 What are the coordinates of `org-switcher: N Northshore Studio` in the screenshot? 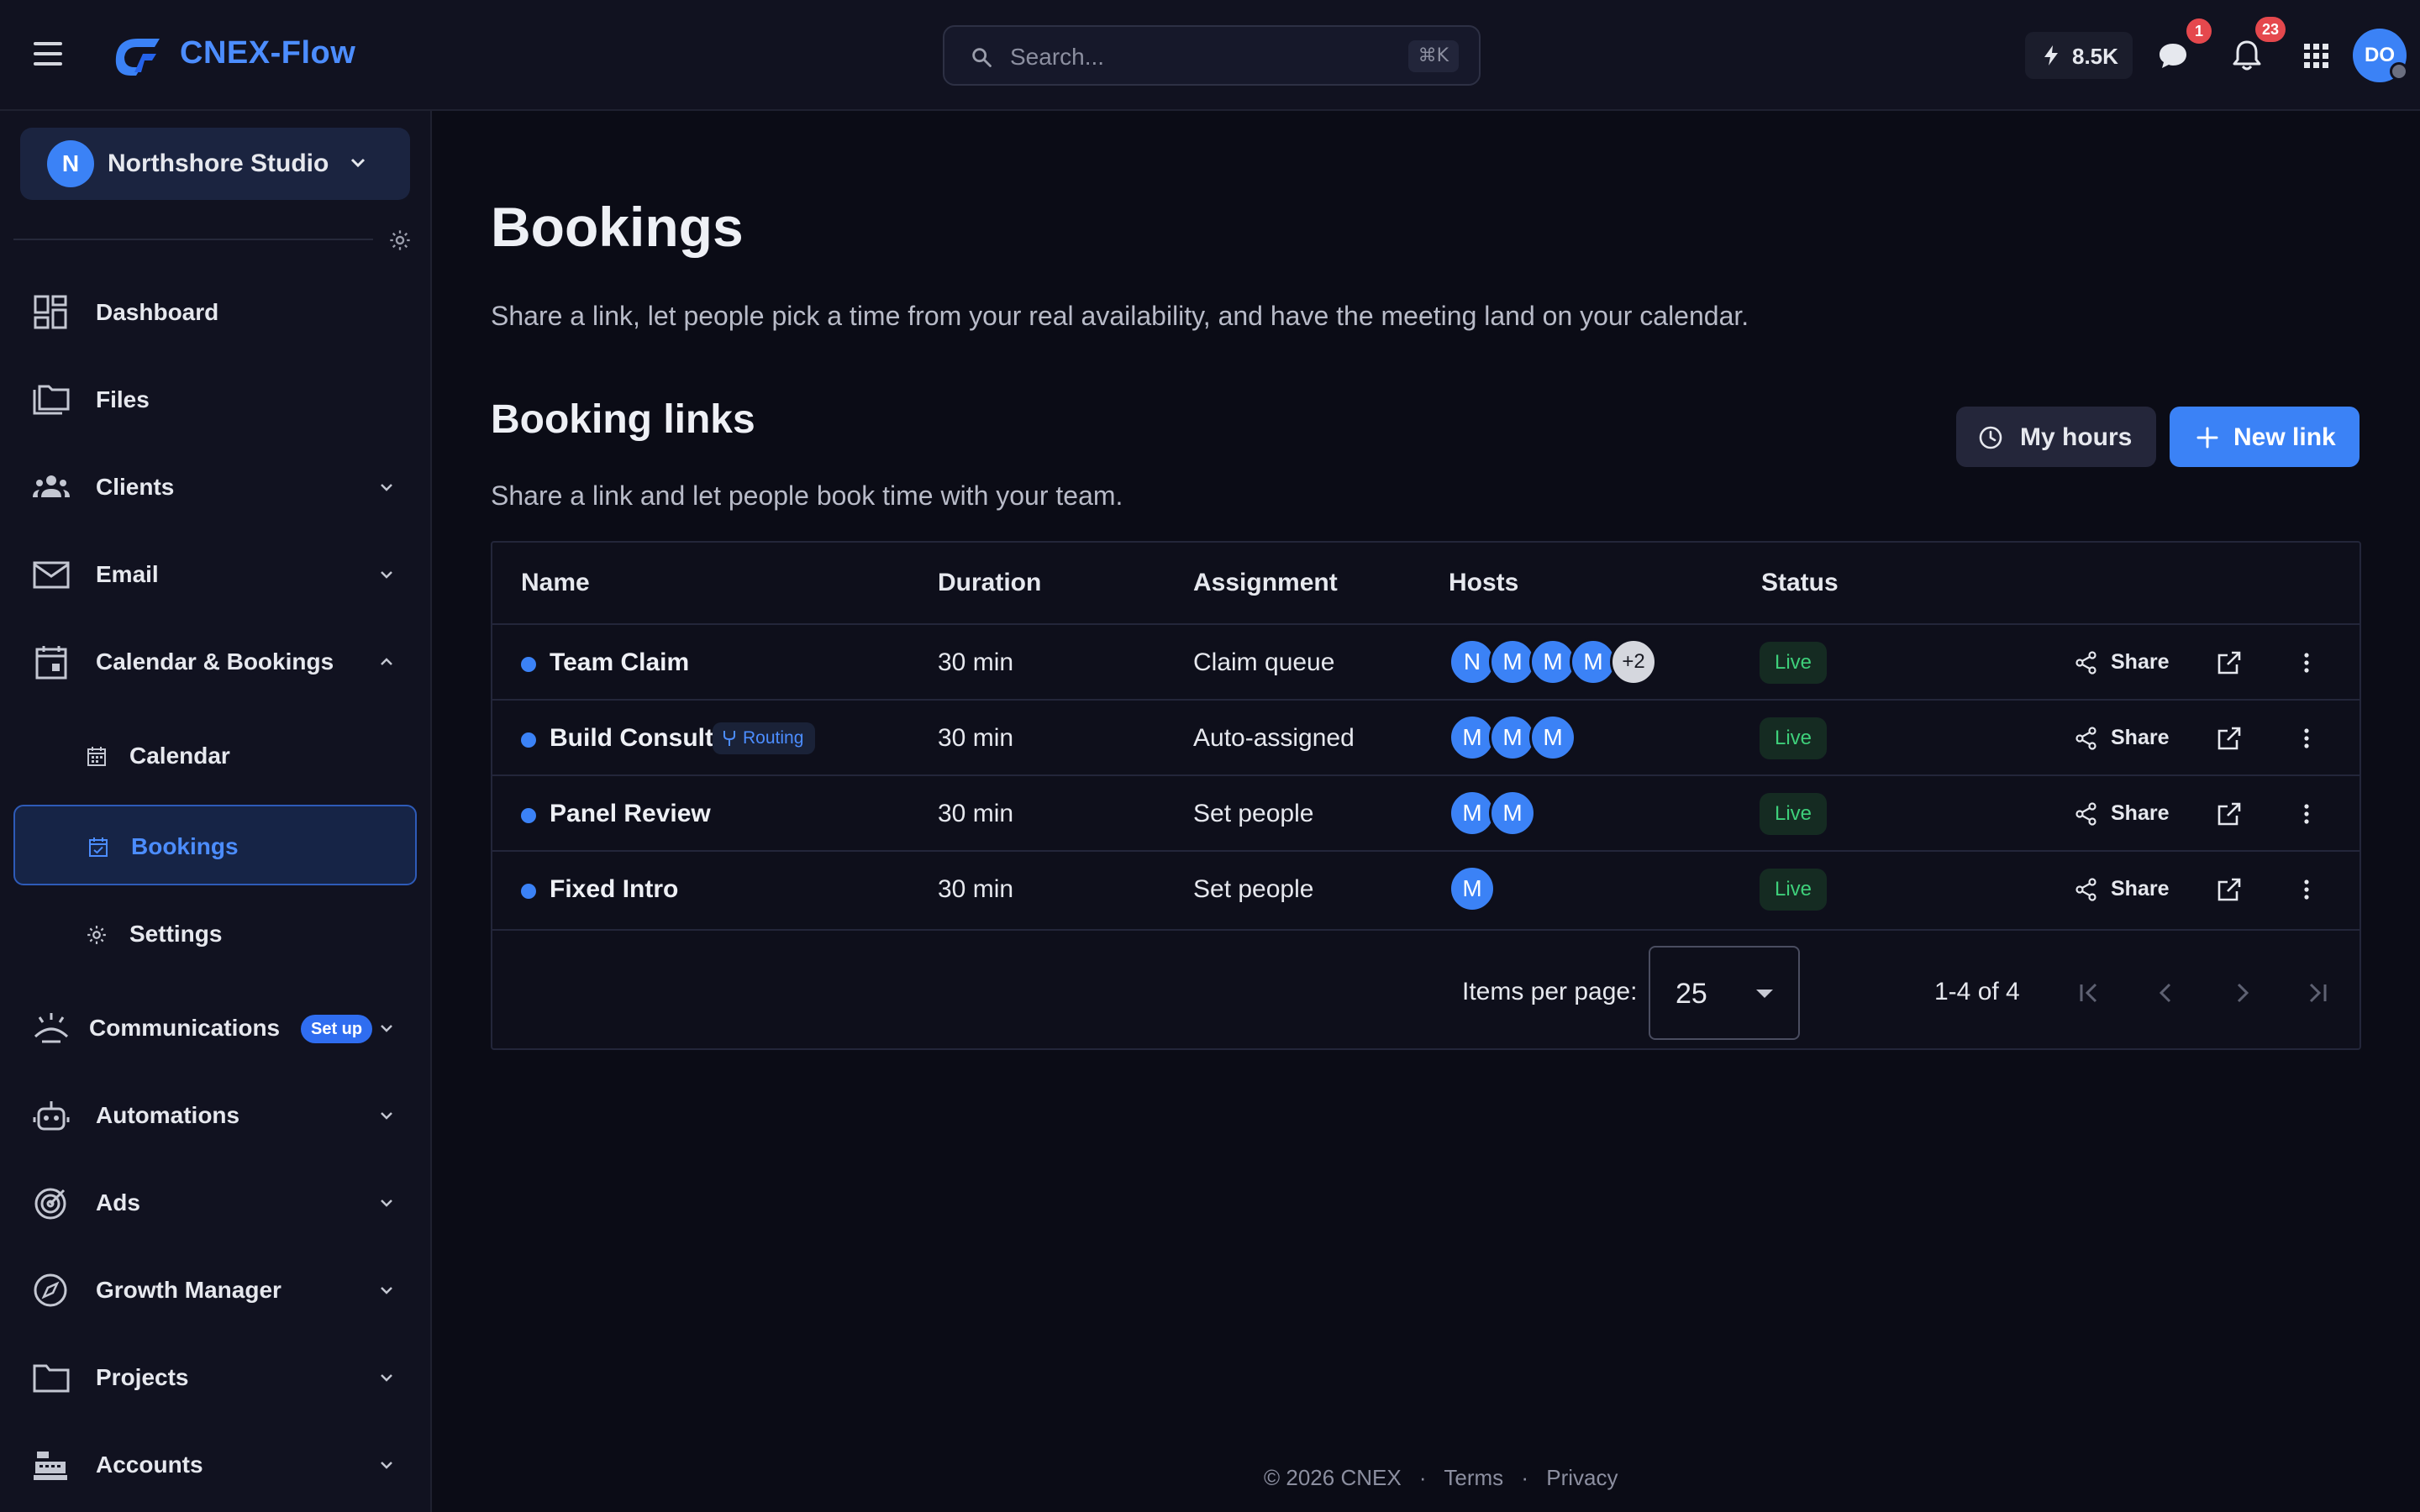 It's located at (215, 164).